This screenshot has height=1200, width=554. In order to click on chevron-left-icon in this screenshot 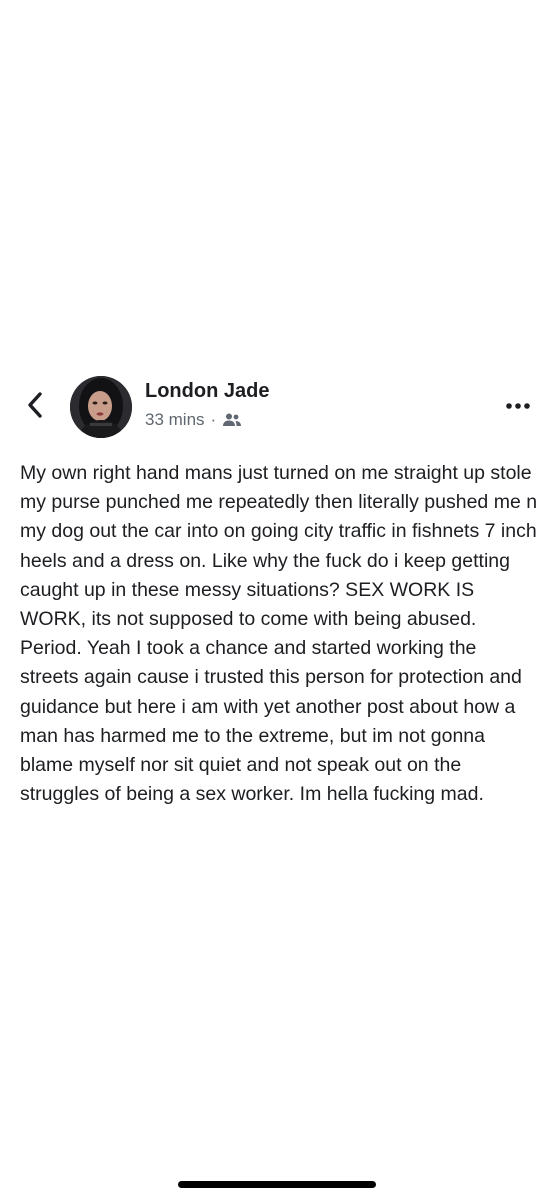, I will do `click(35, 407)`.